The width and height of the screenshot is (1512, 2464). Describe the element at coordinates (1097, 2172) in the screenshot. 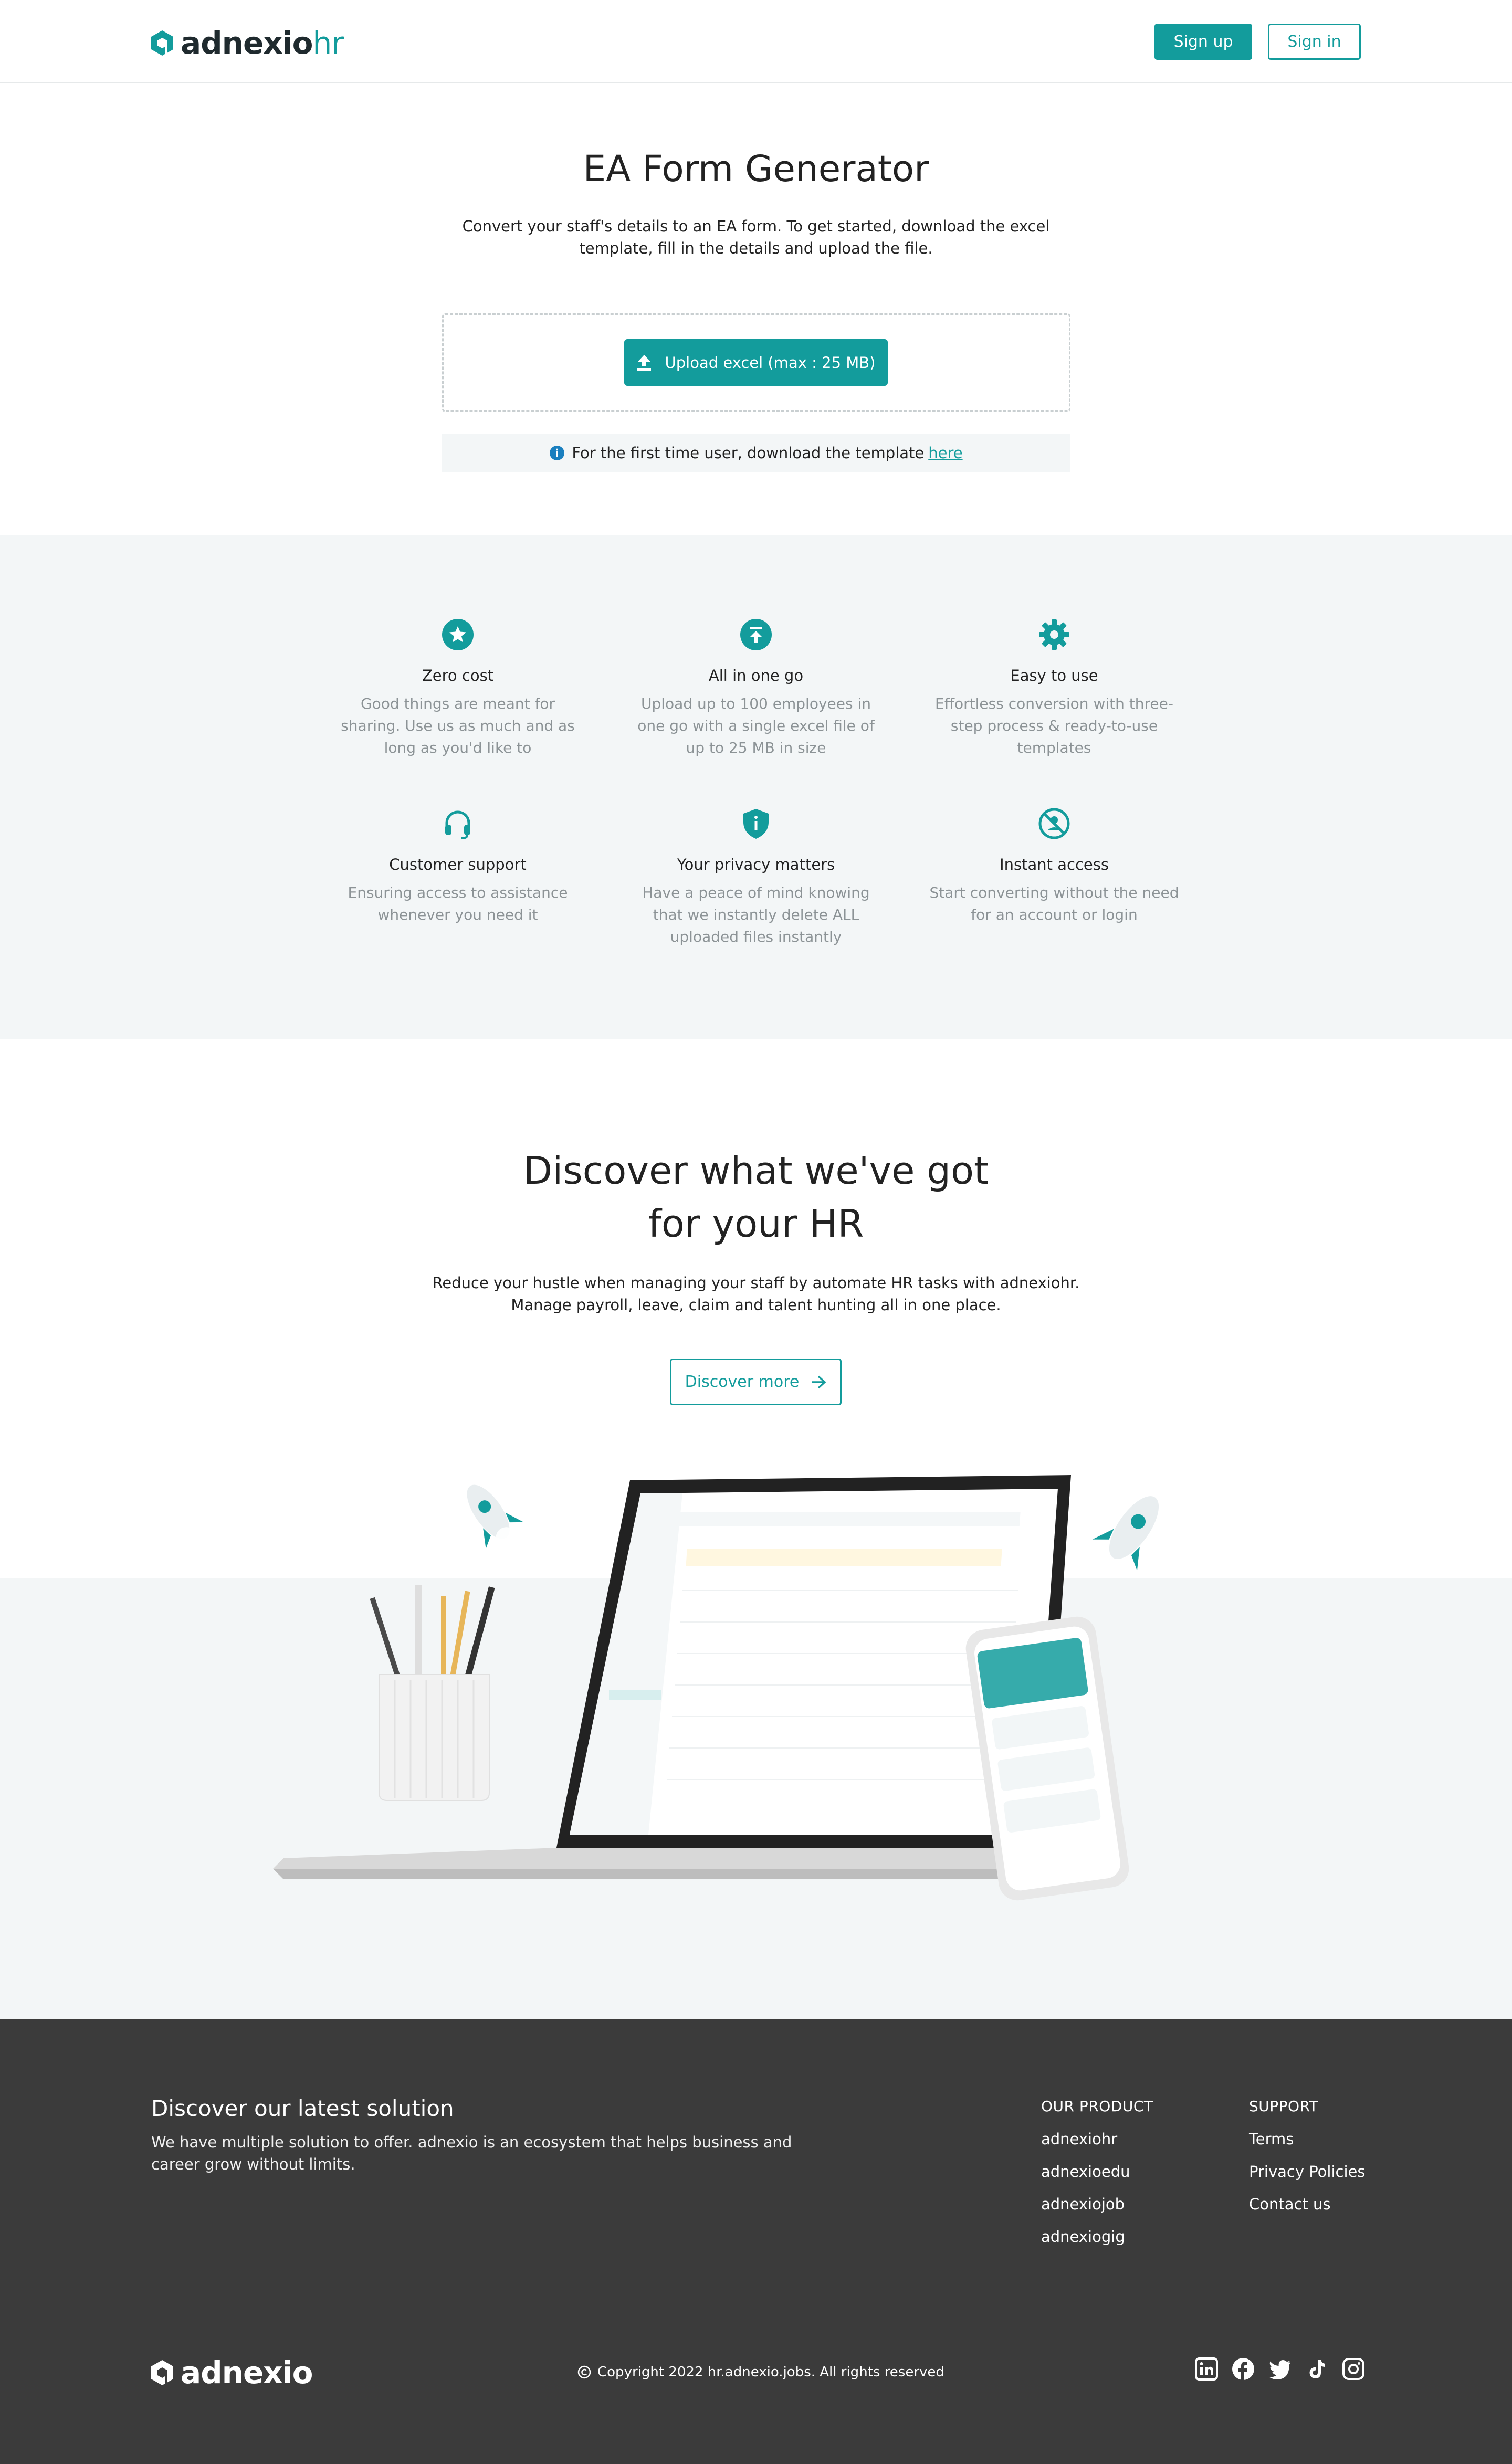

I see `footer-link-adnexioedu: adnexioedu` at that location.